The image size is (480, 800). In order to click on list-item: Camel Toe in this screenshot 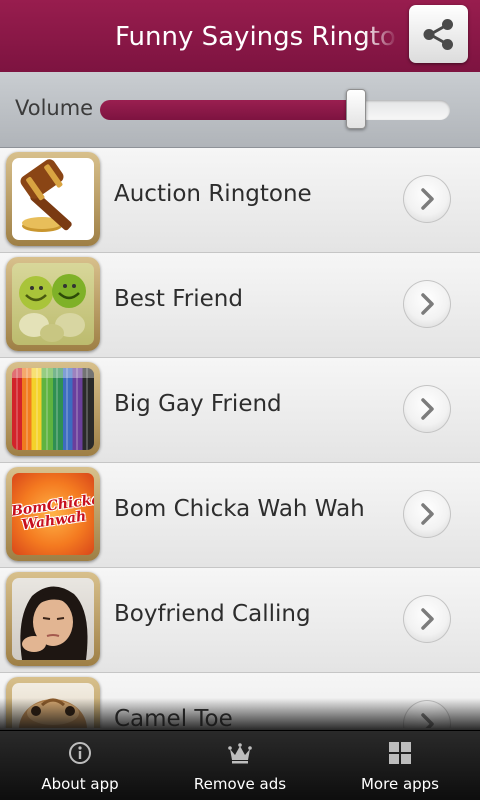, I will do `click(240, 700)`.